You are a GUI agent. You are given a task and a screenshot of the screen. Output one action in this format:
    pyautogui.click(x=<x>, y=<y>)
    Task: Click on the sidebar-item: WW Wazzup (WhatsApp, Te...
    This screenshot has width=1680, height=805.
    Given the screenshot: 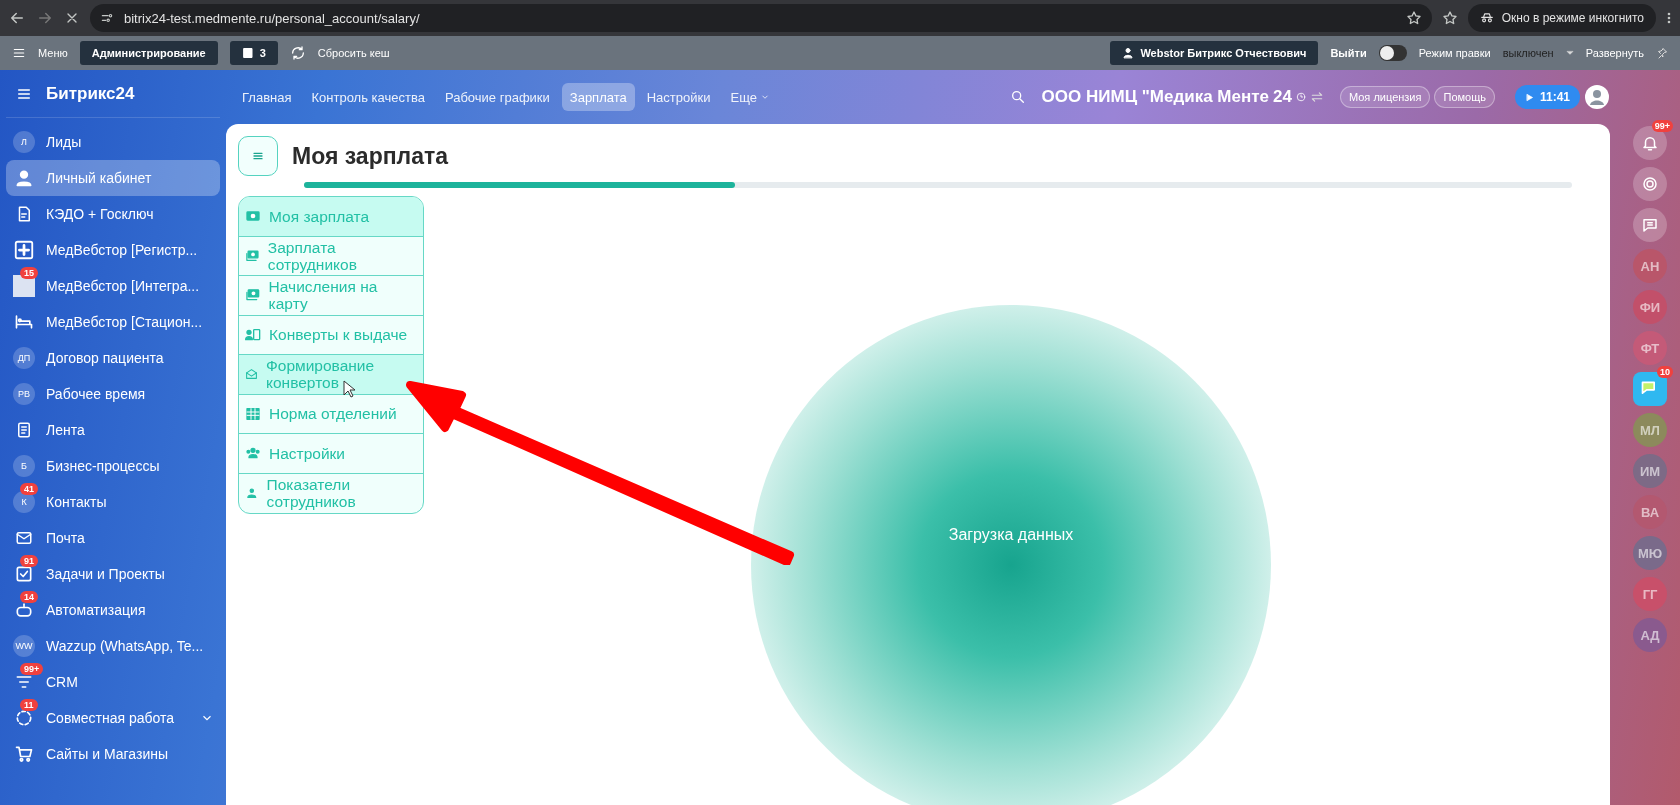 What is the action you would take?
    pyautogui.click(x=113, y=646)
    